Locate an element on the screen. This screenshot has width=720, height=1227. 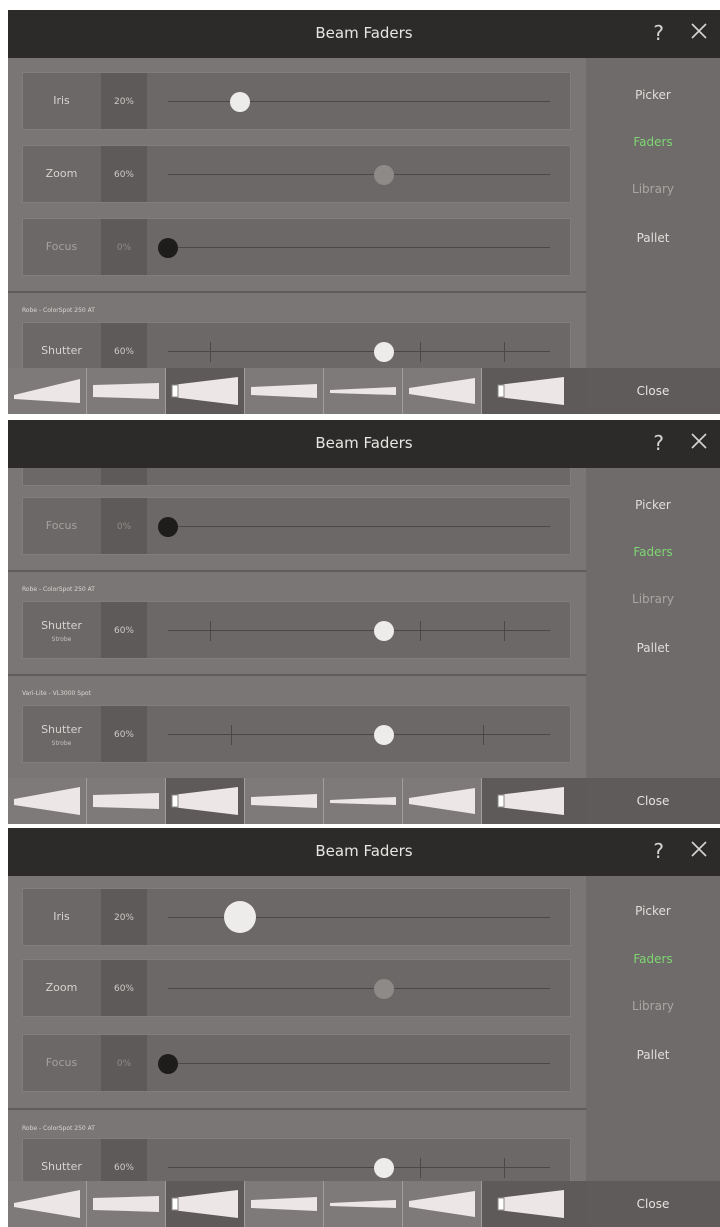
fixture-label: Vari-Lite - VL3000 Spot is located at coordinates (56, 693).